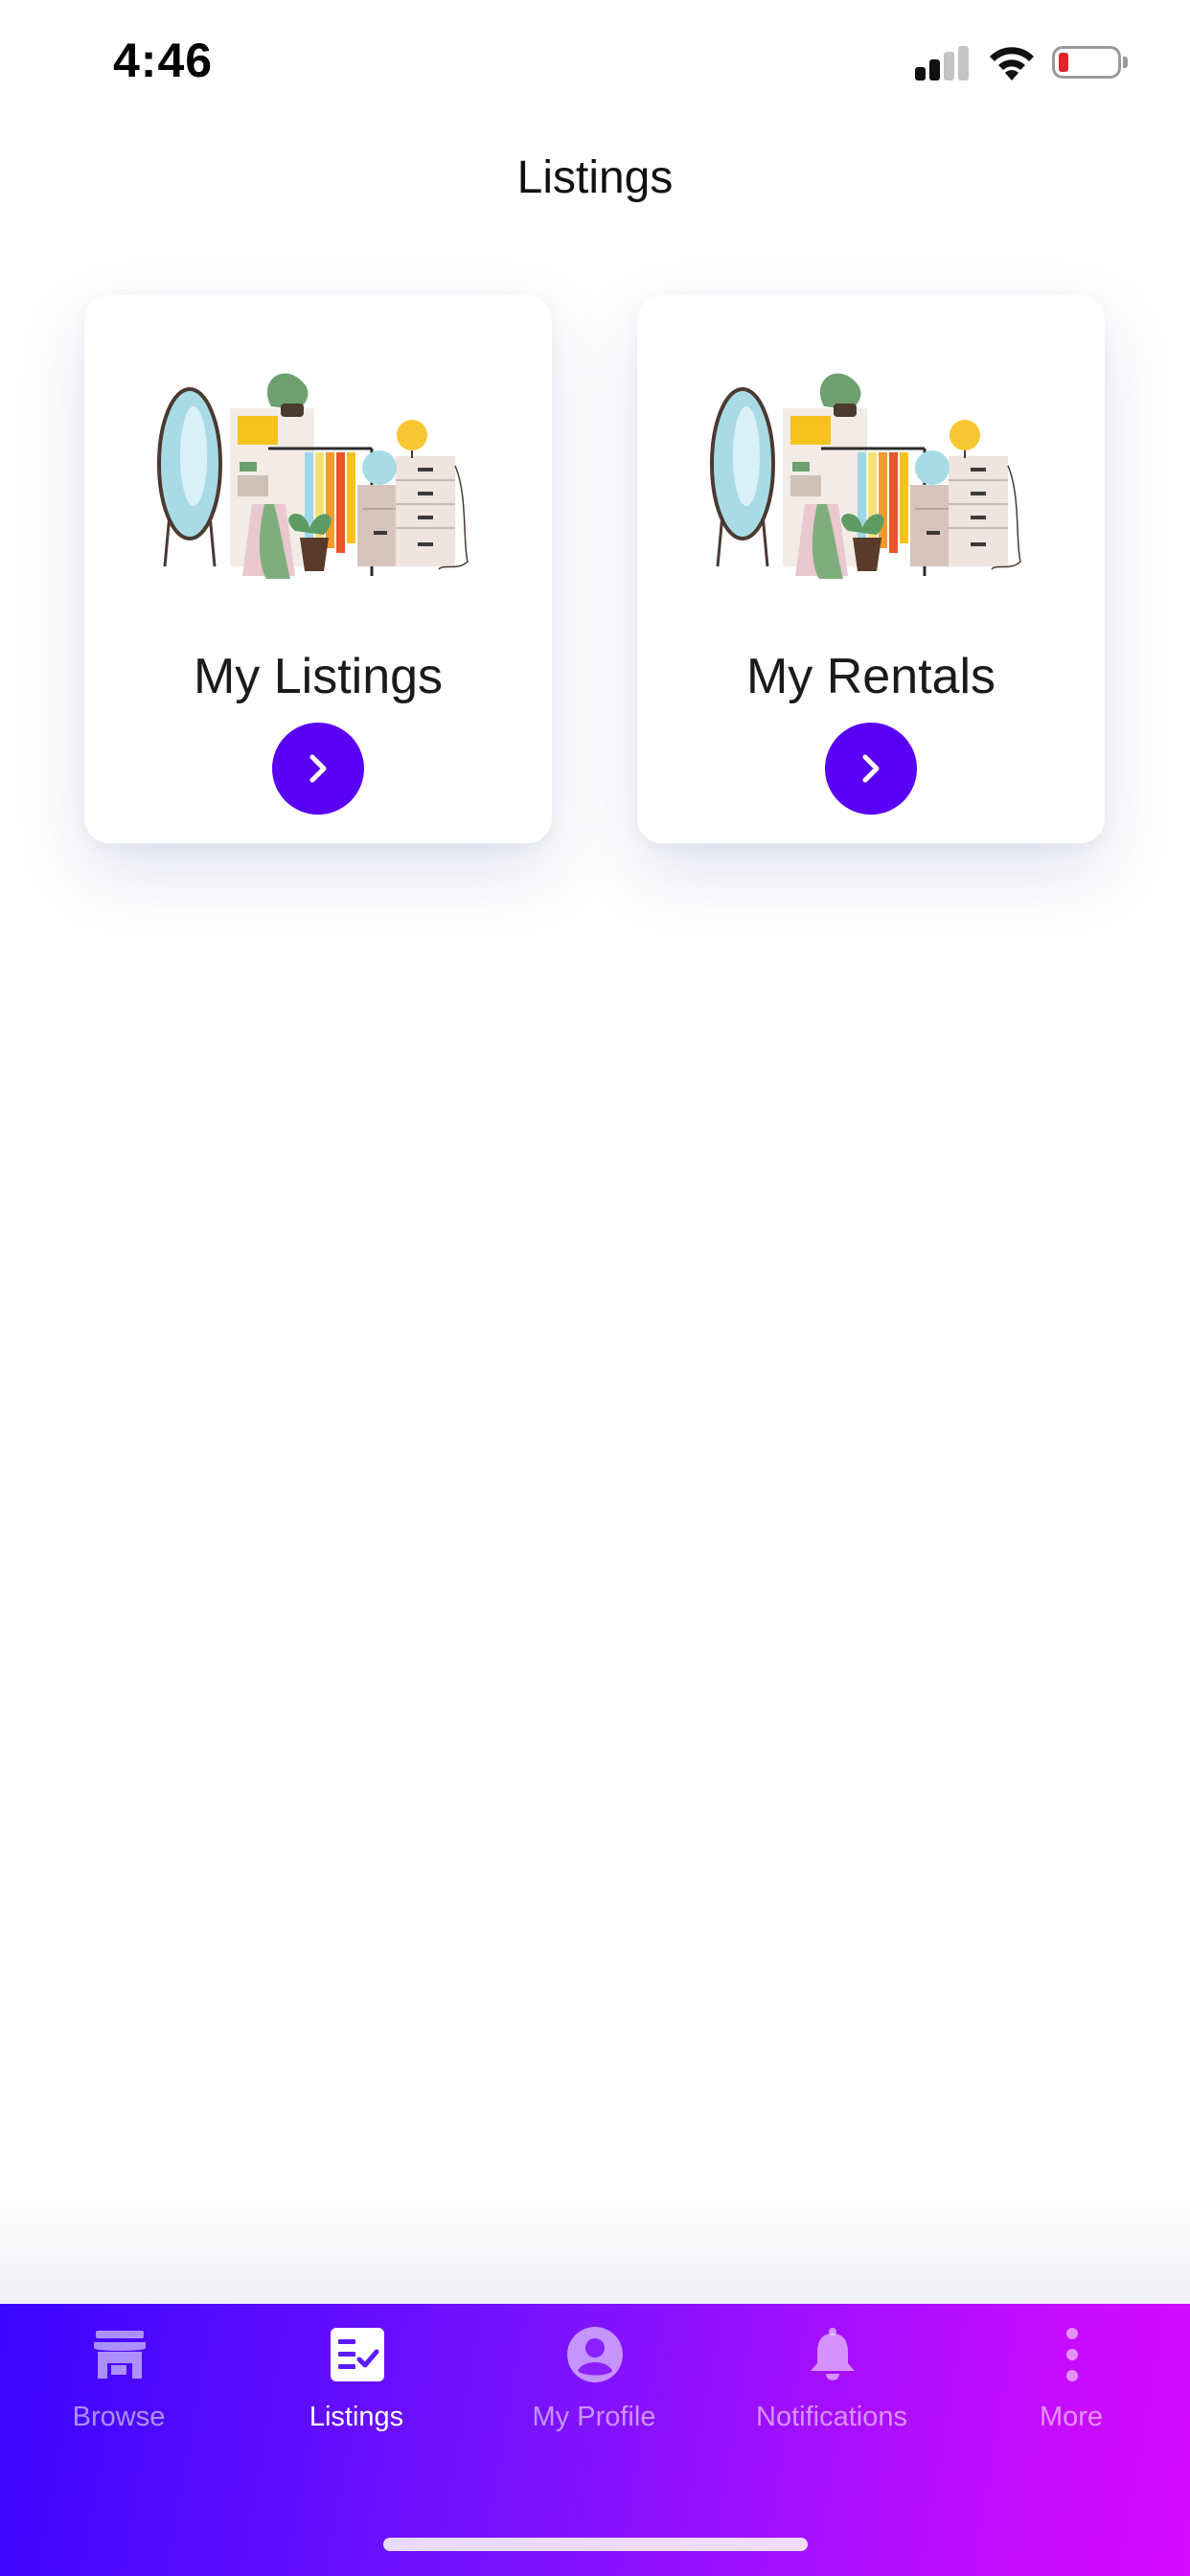 This screenshot has height=2576, width=1190. I want to click on tab-label: Browse, so click(119, 2417).